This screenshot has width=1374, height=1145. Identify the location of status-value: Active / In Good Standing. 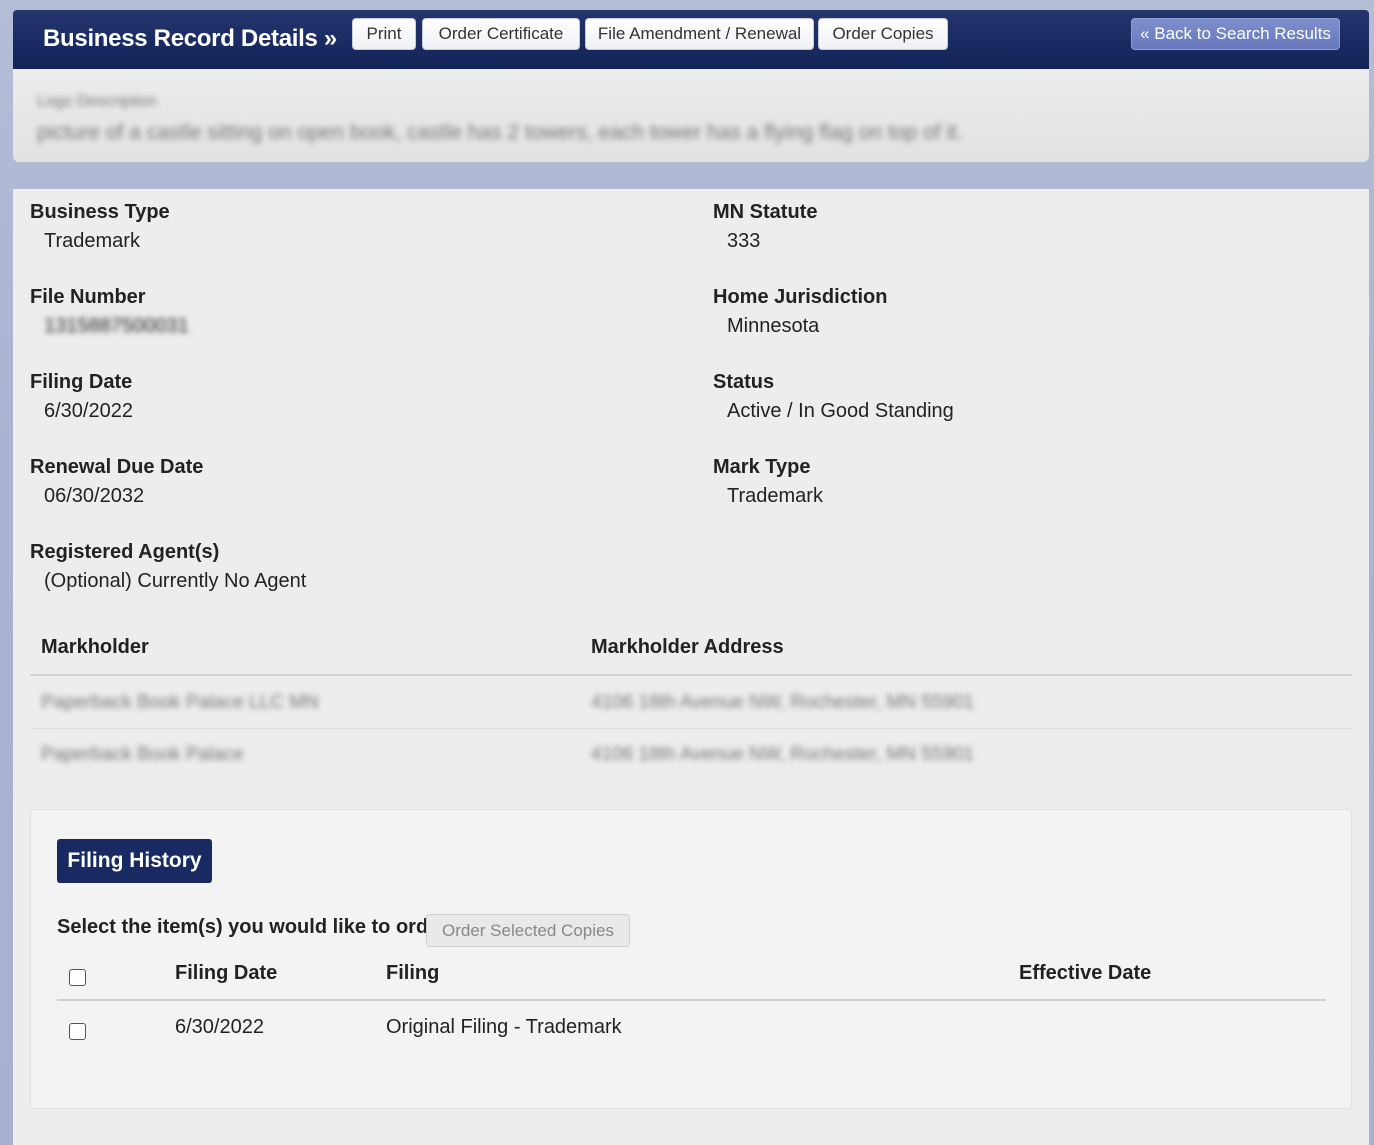
(840, 411).